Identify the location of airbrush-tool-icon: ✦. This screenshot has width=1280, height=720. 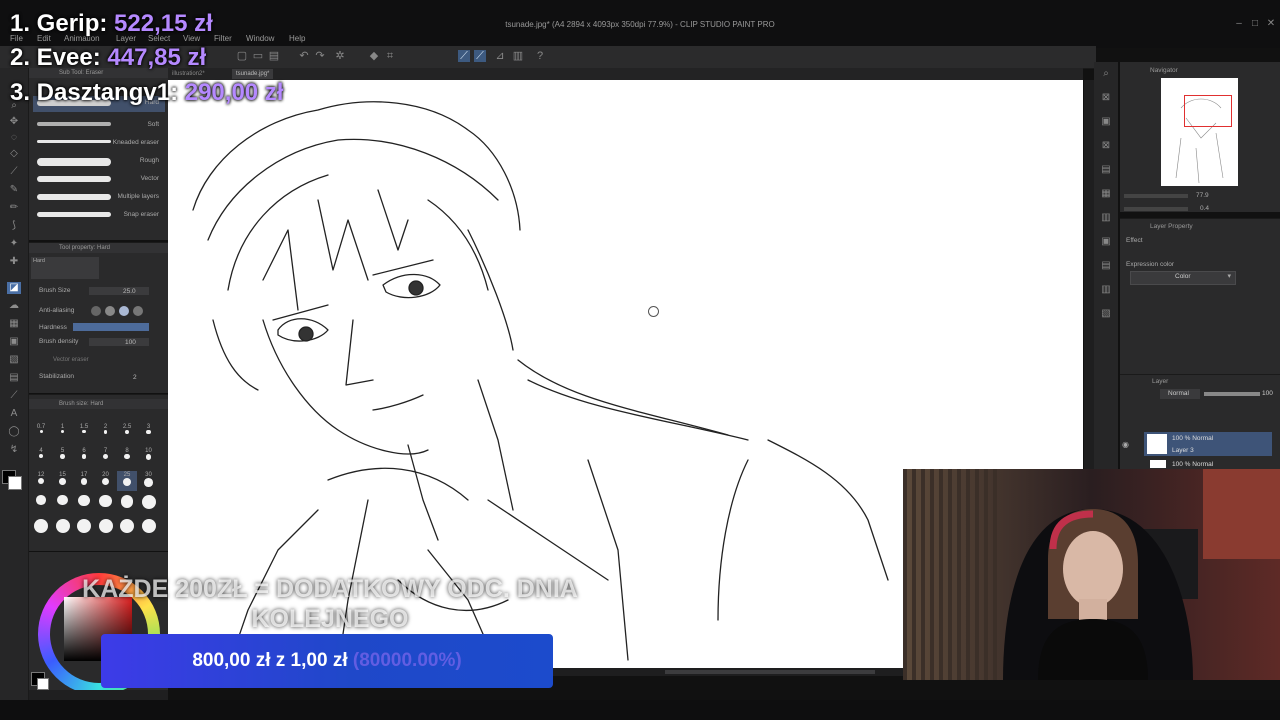
(14, 244).